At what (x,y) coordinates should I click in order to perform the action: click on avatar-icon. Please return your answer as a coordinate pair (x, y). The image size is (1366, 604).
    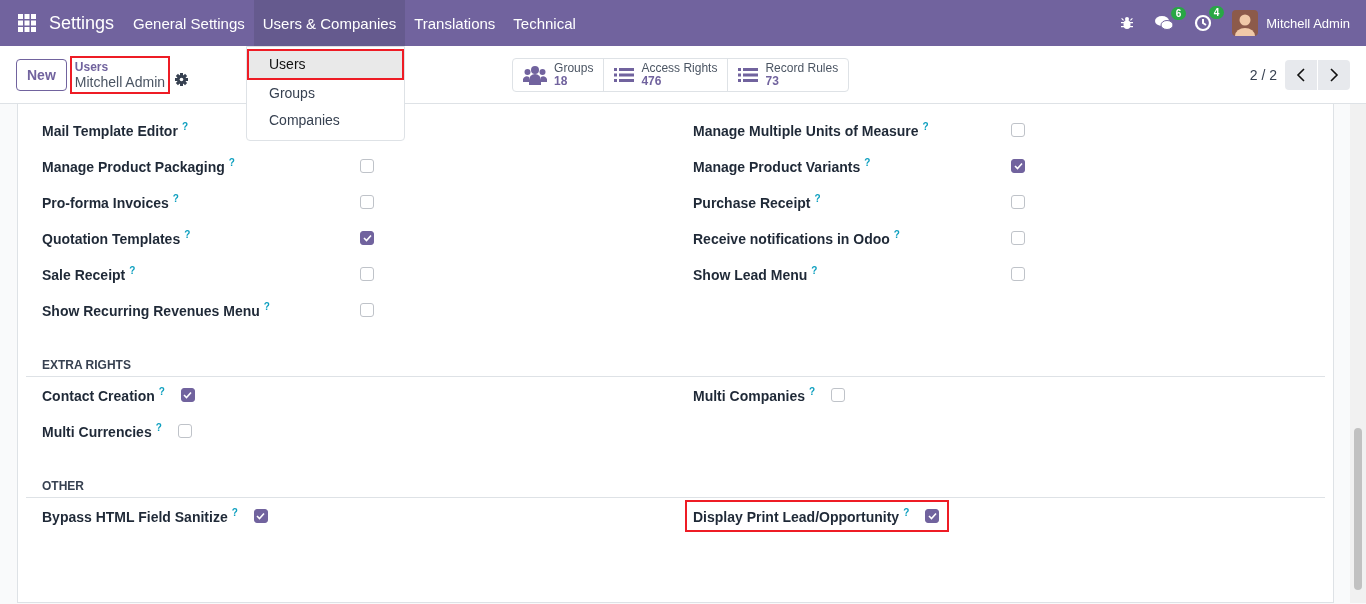
    Looking at the image, I should click on (1245, 23).